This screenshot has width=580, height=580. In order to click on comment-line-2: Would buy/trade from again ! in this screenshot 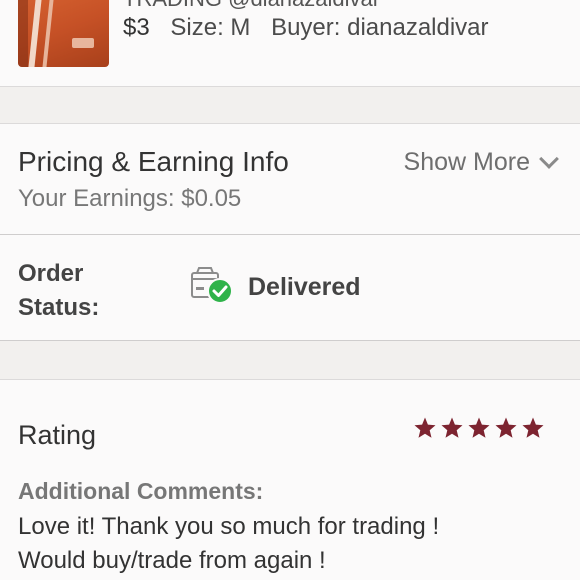, I will do `click(172, 560)`.